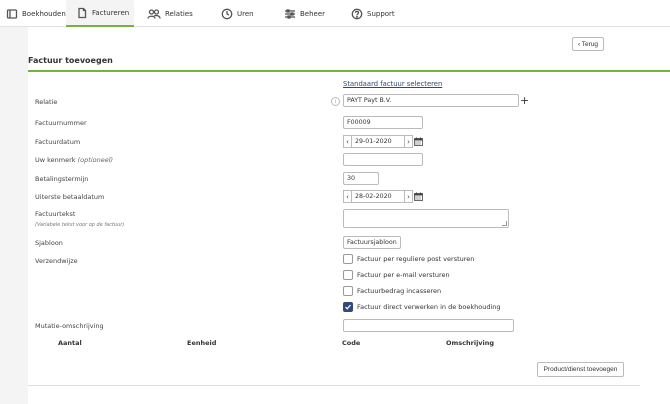 The height and width of the screenshot is (404, 670). I want to click on kenmerk-label: Uw kenmerk (optioneel), so click(74, 160).